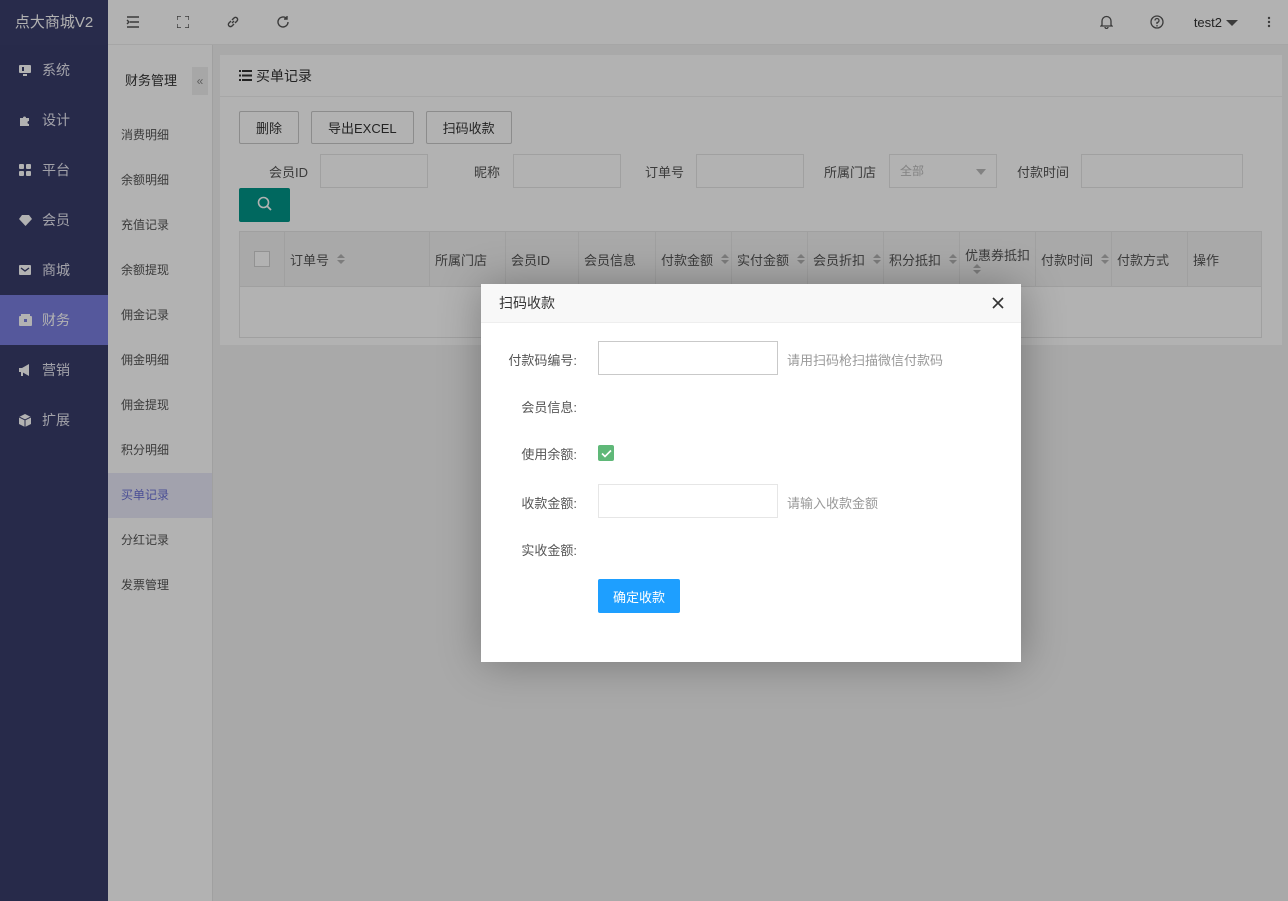 Image resolution: width=1288 pixels, height=901 pixels. I want to click on actual-amount-label: 实收金额:, so click(549, 550).